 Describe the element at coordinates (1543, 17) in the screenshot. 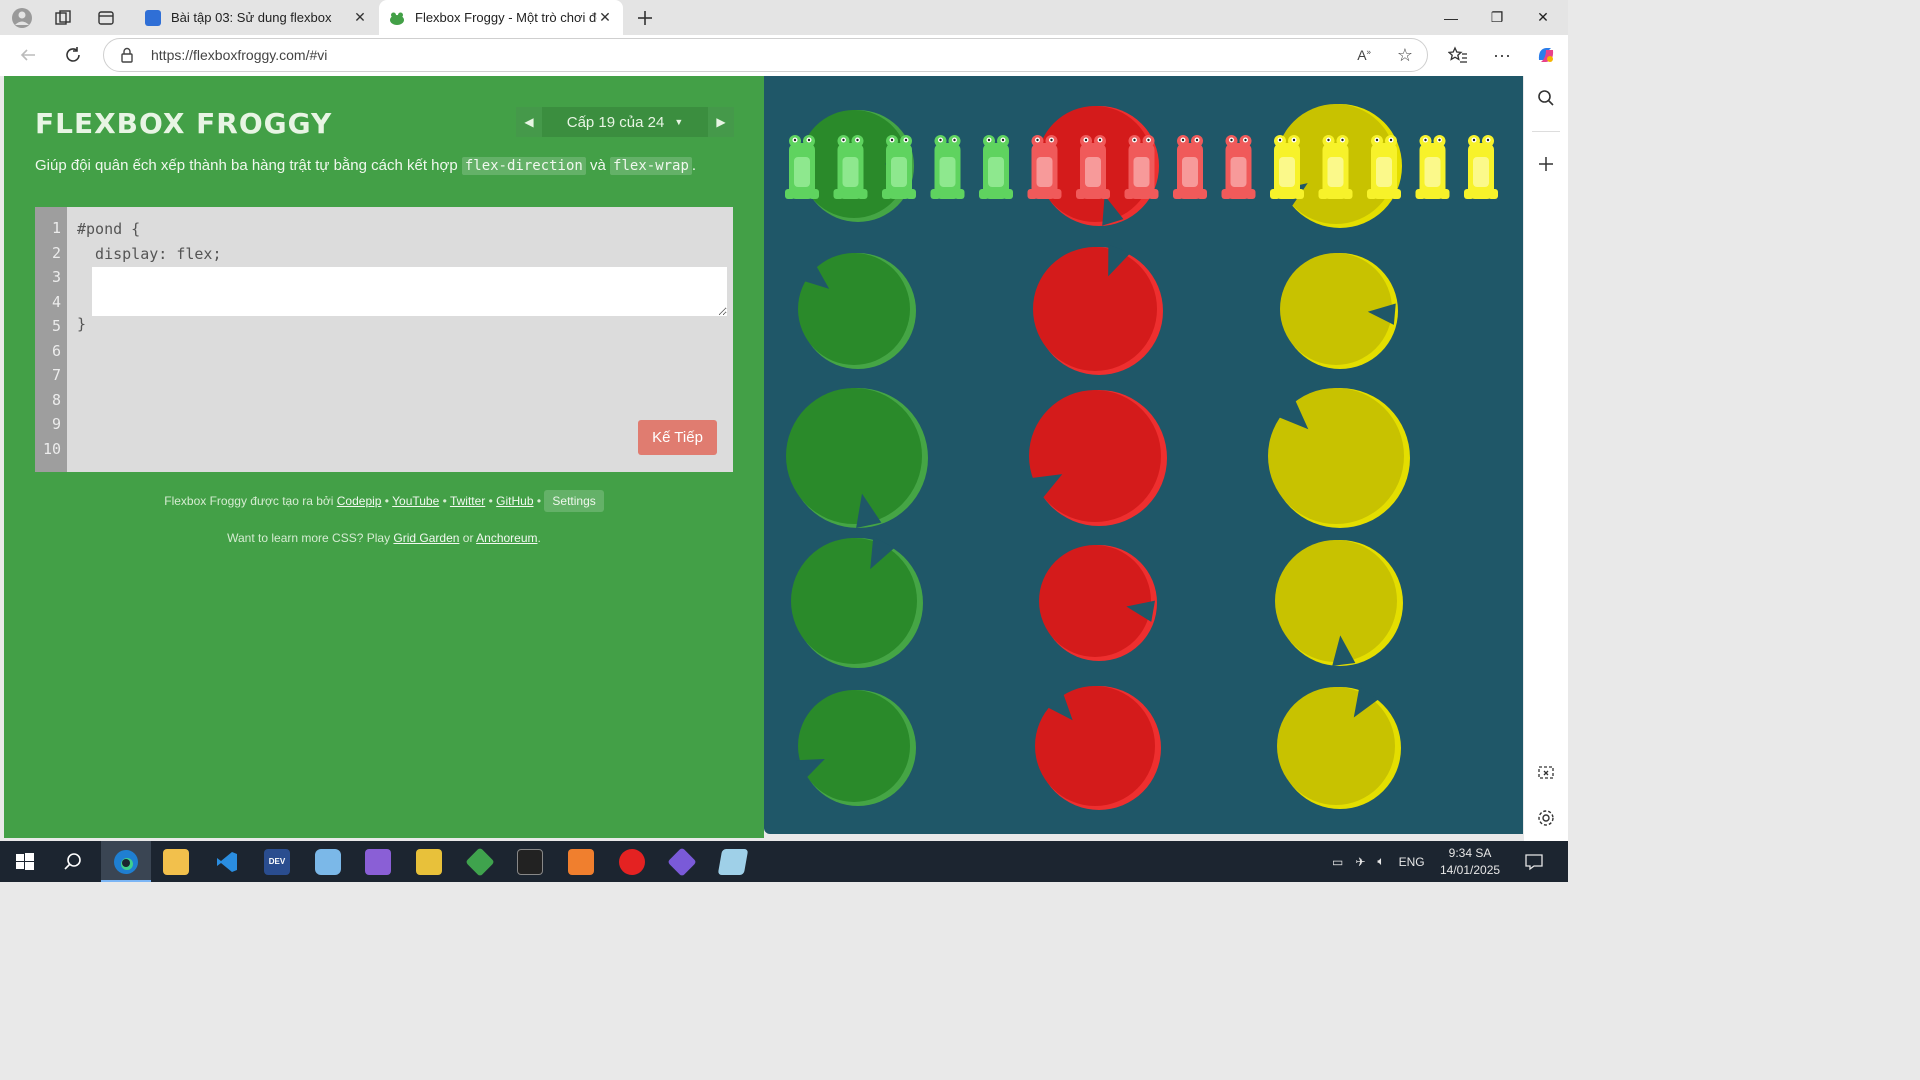

I see `close-window-icon: ✕` at that location.